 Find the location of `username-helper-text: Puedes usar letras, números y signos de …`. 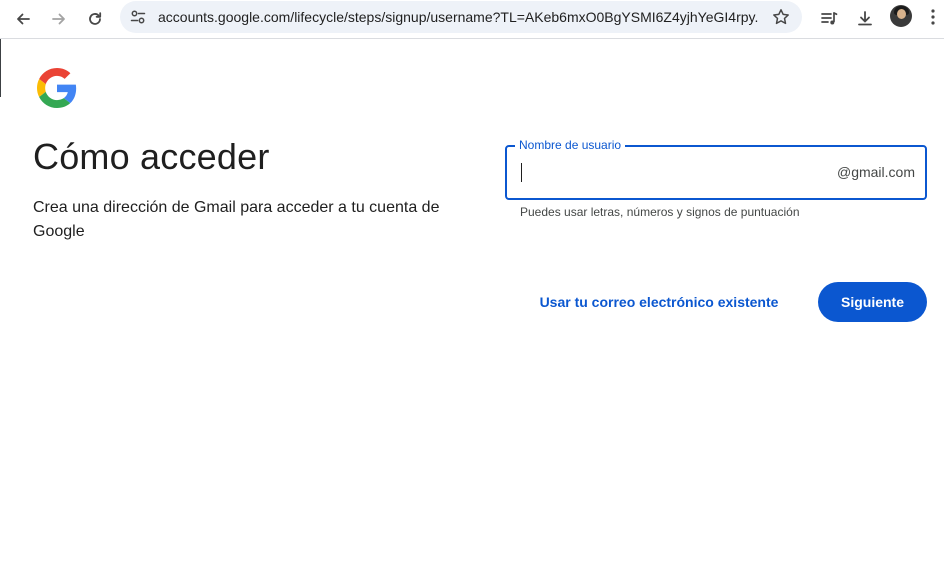

username-helper-text: Puedes usar letras, números y signos de … is located at coordinates (660, 212).